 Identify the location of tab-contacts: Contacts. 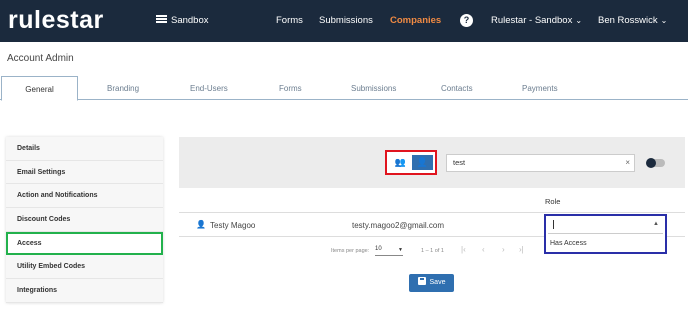
(457, 88).